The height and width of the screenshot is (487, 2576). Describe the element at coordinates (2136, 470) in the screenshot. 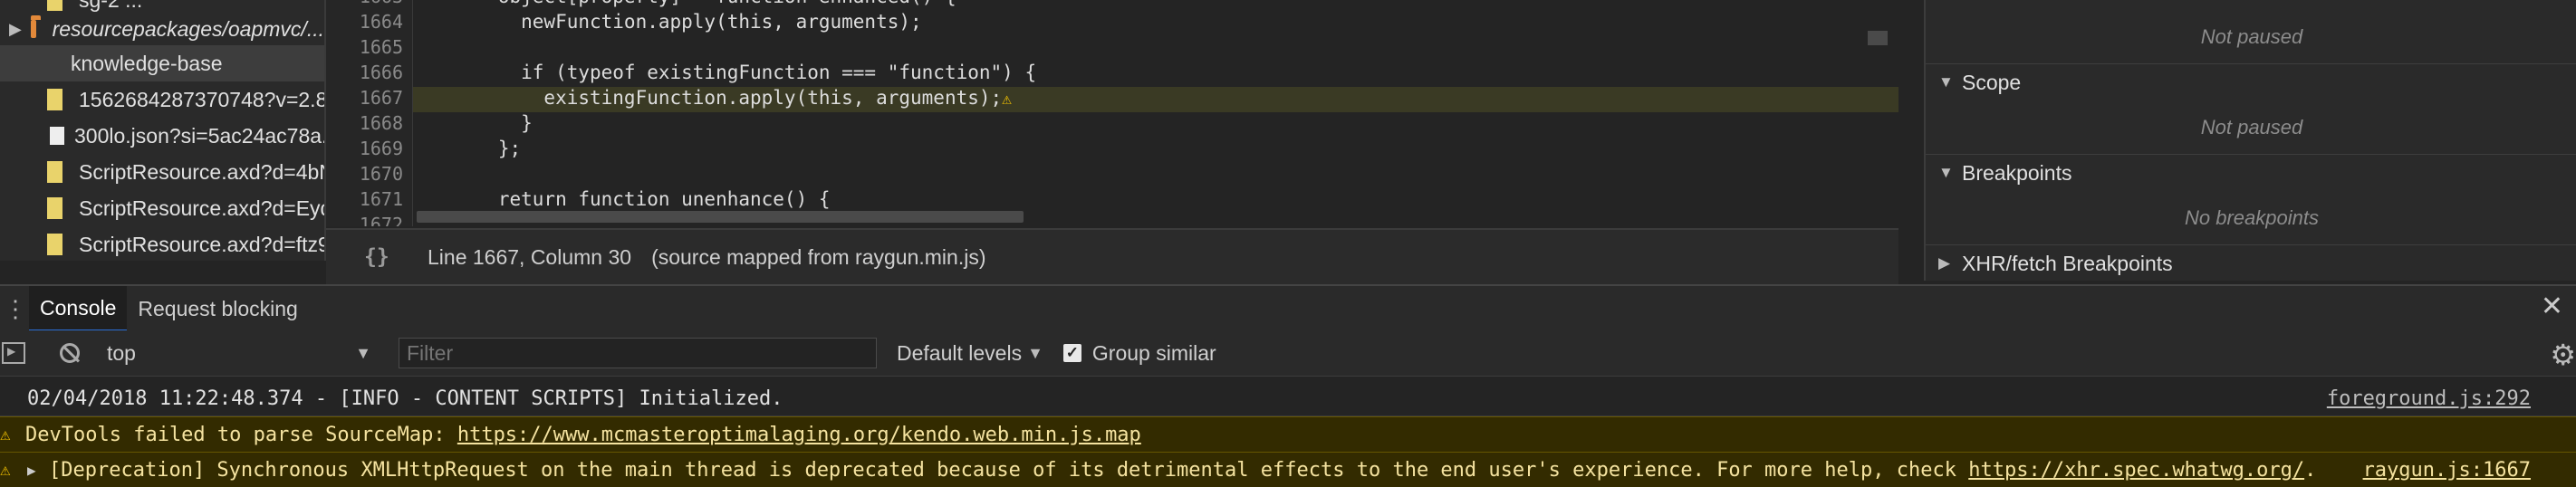

I see `help-link: https://xhr.spec.whatwg.org/` at that location.